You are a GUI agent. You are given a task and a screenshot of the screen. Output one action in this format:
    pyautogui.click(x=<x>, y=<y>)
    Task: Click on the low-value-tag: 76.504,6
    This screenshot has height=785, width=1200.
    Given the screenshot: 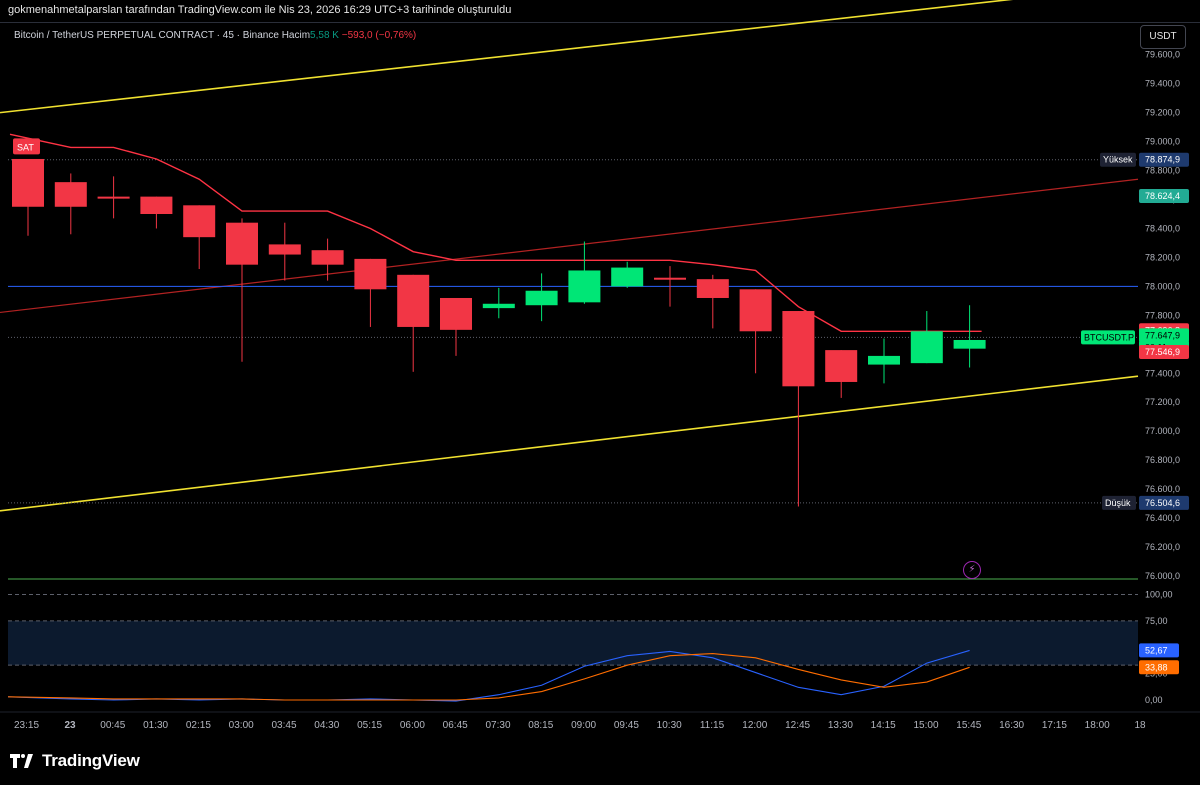 What is the action you would take?
    pyautogui.click(x=1162, y=503)
    